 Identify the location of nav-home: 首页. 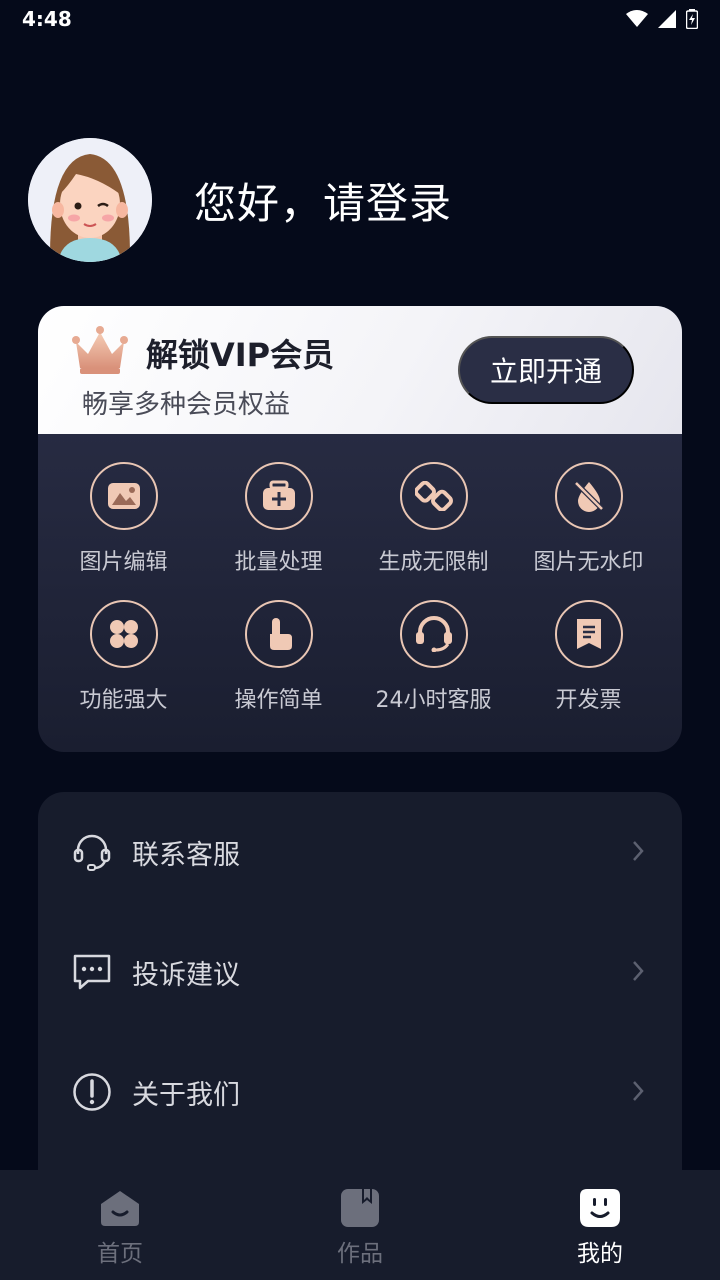
(120, 1225).